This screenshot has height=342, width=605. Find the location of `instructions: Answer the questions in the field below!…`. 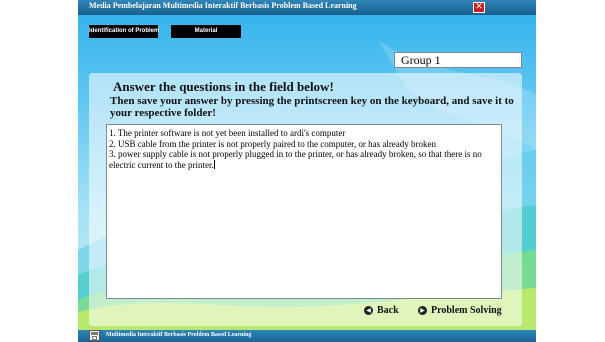

instructions: Answer the questions in the field below!… is located at coordinates (315, 99).